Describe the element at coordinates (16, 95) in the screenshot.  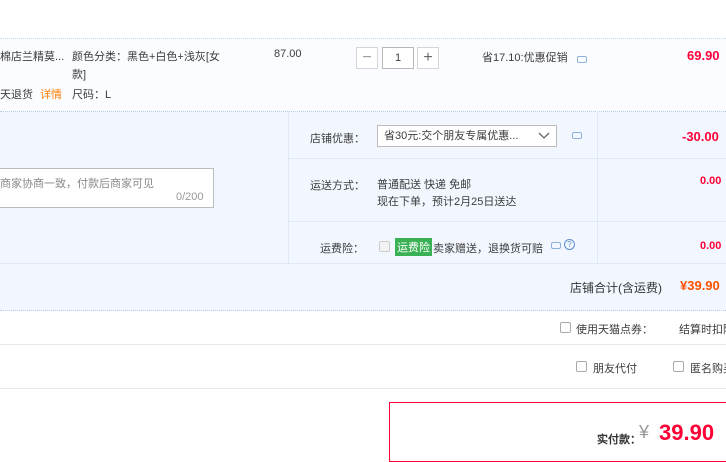
I see `return-policy-text: 天退货` at that location.